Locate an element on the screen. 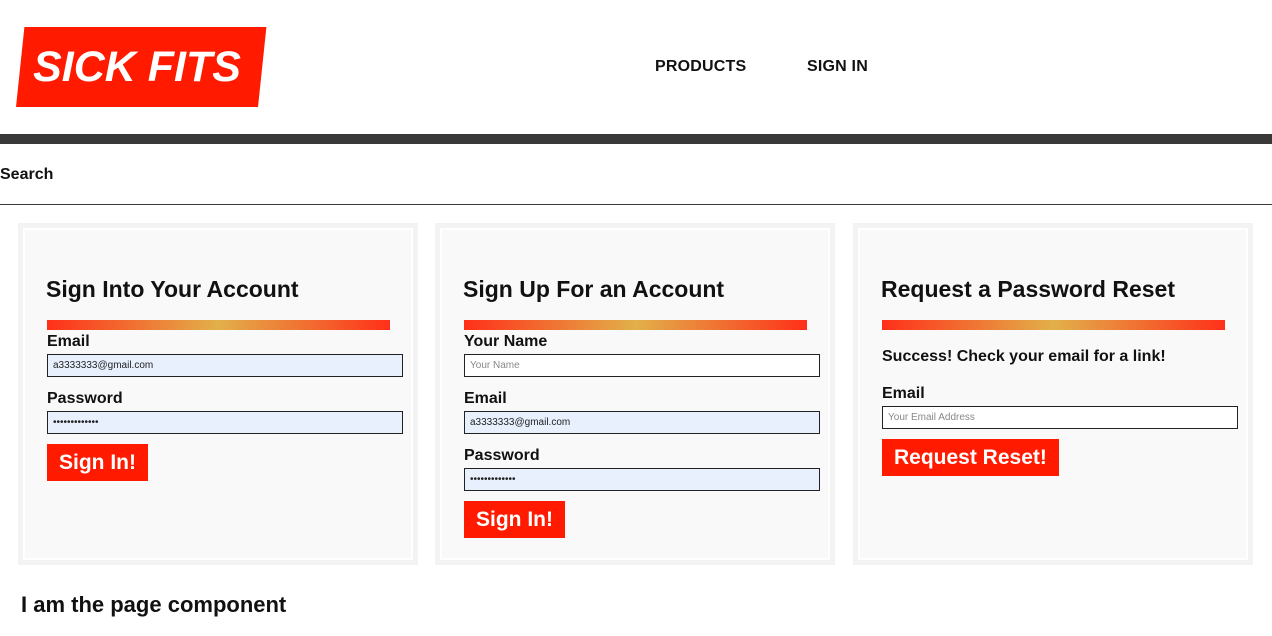 This screenshot has height=636, width=1272. search-bar: Search is located at coordinates (636, 174).